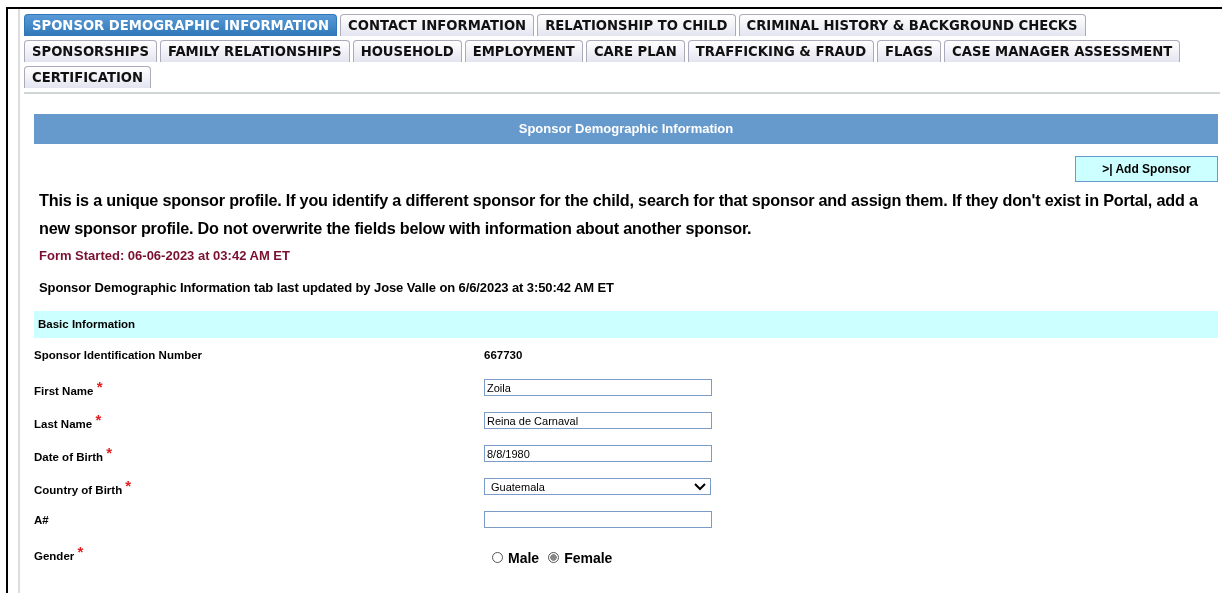 This screenshot has height=593, width=1222. I want to click on input-field, so click(598, 519).